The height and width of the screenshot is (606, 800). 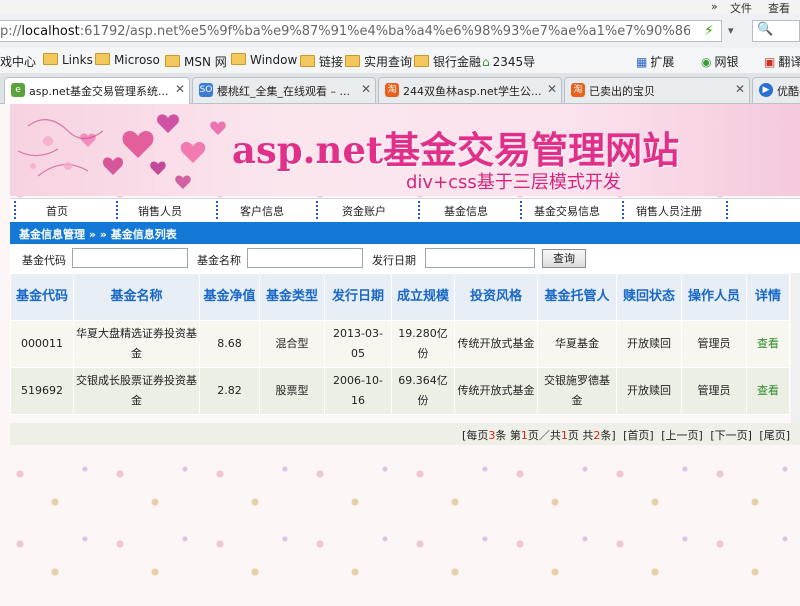 What do you see at coordinates (364, 211) in the screenshot?
I see `nav-account: 资金账户` at bounding box center [364, 211].